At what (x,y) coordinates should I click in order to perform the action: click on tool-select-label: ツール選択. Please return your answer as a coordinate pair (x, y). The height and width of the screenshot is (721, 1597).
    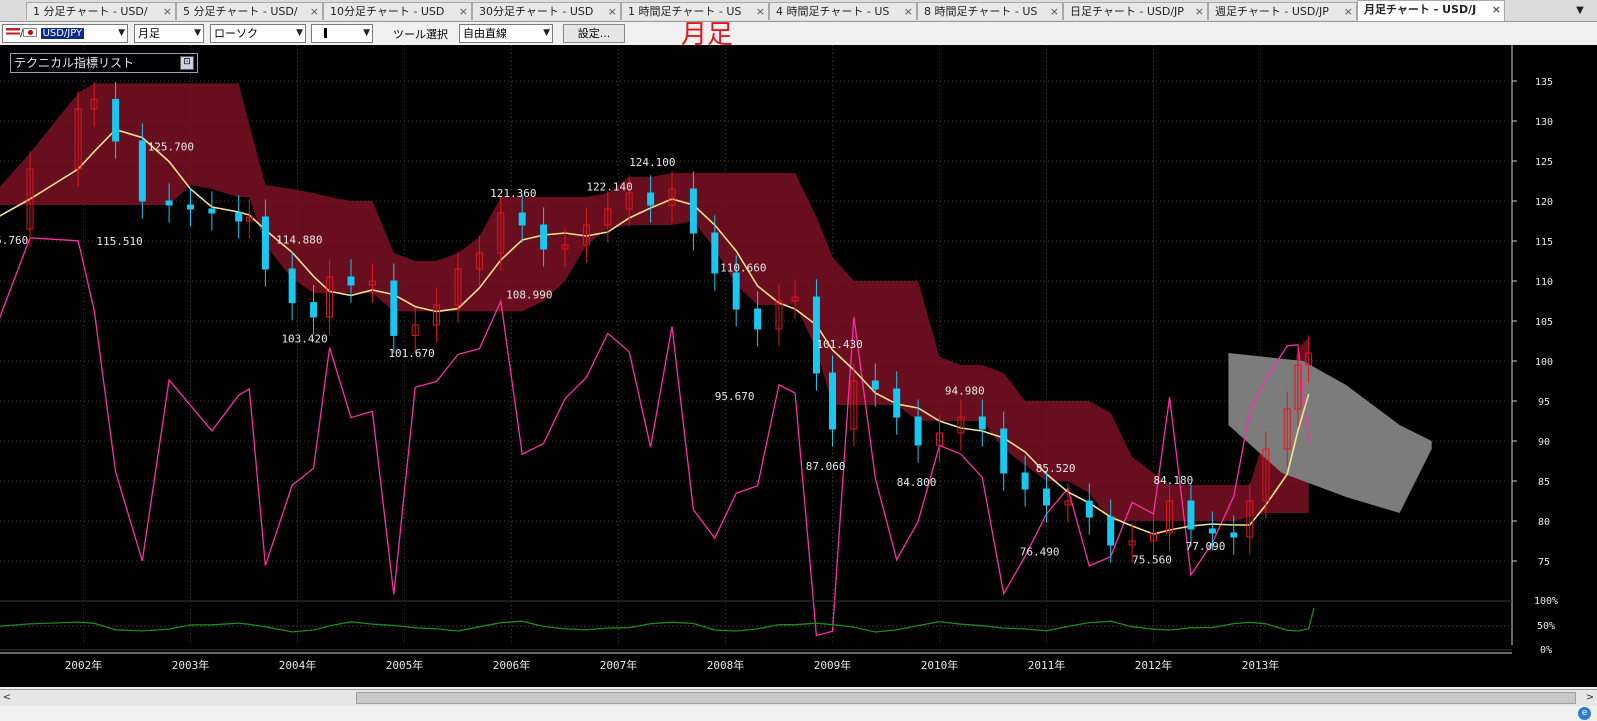
    Looking at the image, I should click on (420, 34).